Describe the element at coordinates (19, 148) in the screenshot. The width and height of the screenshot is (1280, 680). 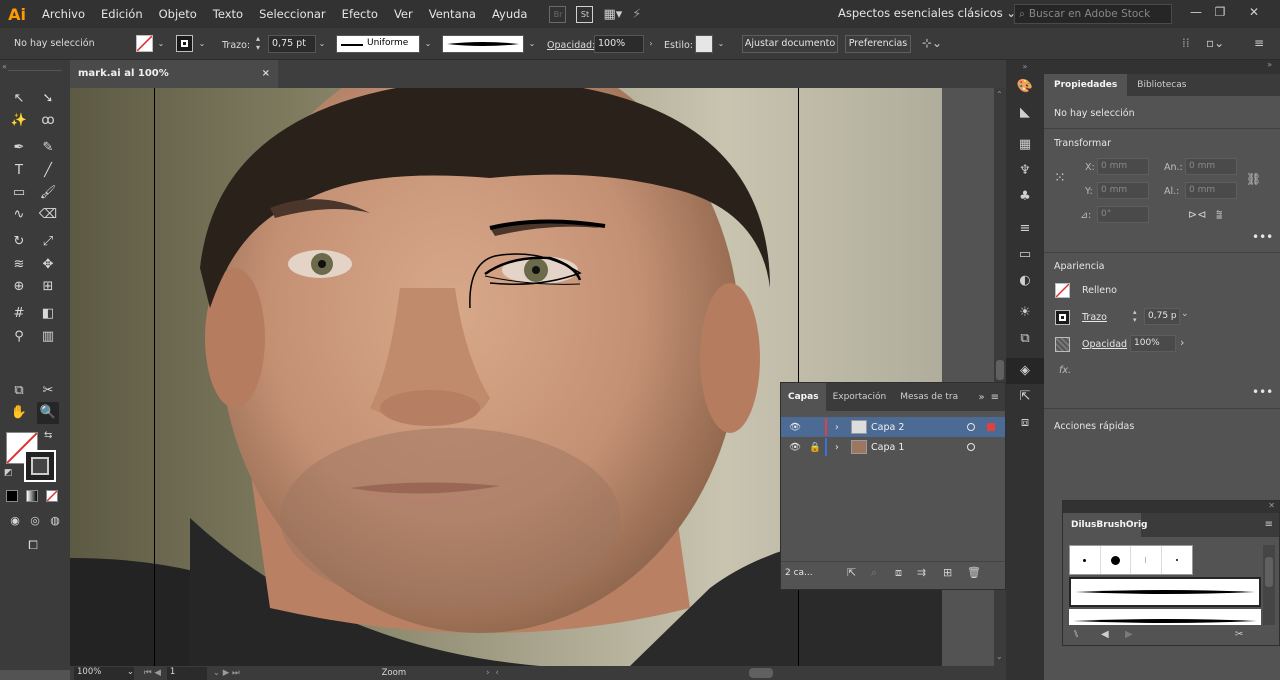
I see `pen-tool-icon: ✒` at that location.